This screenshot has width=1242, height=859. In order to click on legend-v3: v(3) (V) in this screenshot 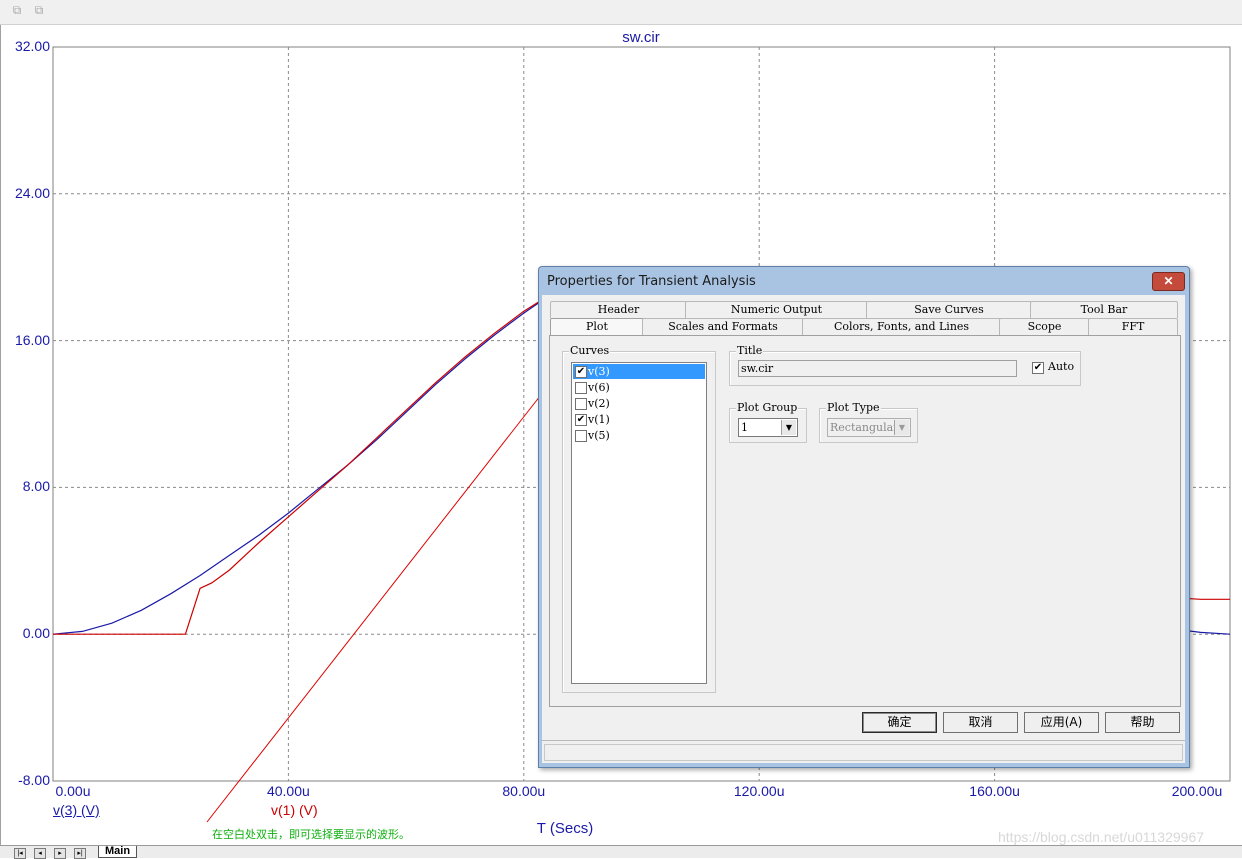, I will do `click(76, 810)`.